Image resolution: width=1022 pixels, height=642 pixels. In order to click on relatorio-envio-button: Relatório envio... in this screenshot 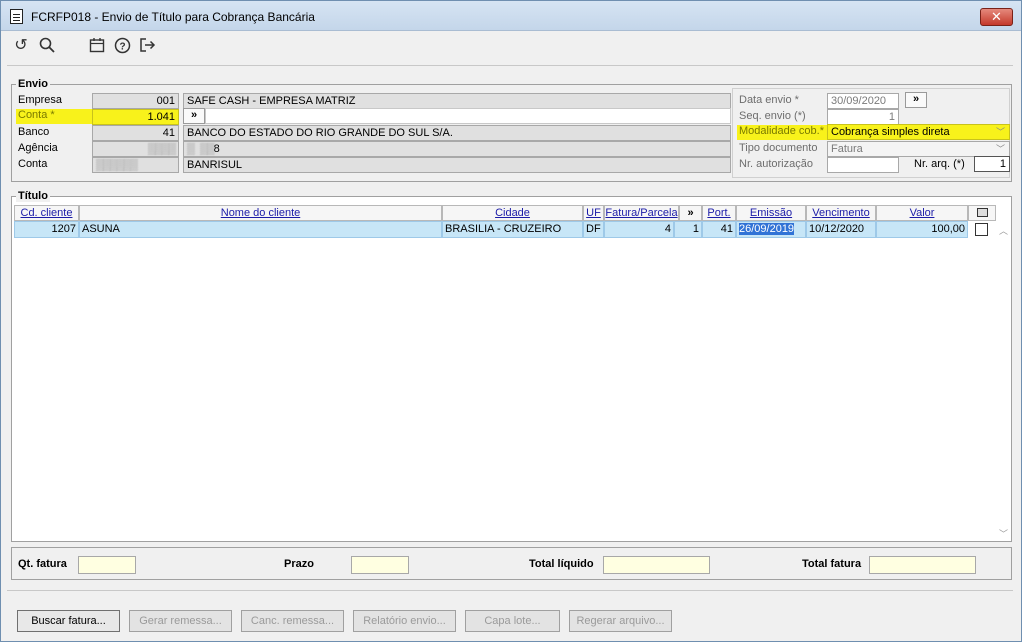, I will do `click(404, 621)`.